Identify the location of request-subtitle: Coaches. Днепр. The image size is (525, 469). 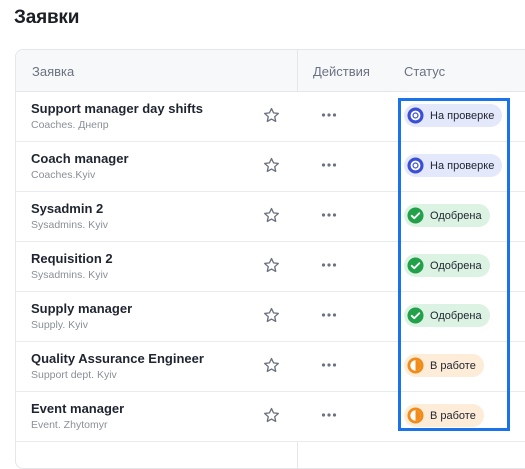
(70, 125).